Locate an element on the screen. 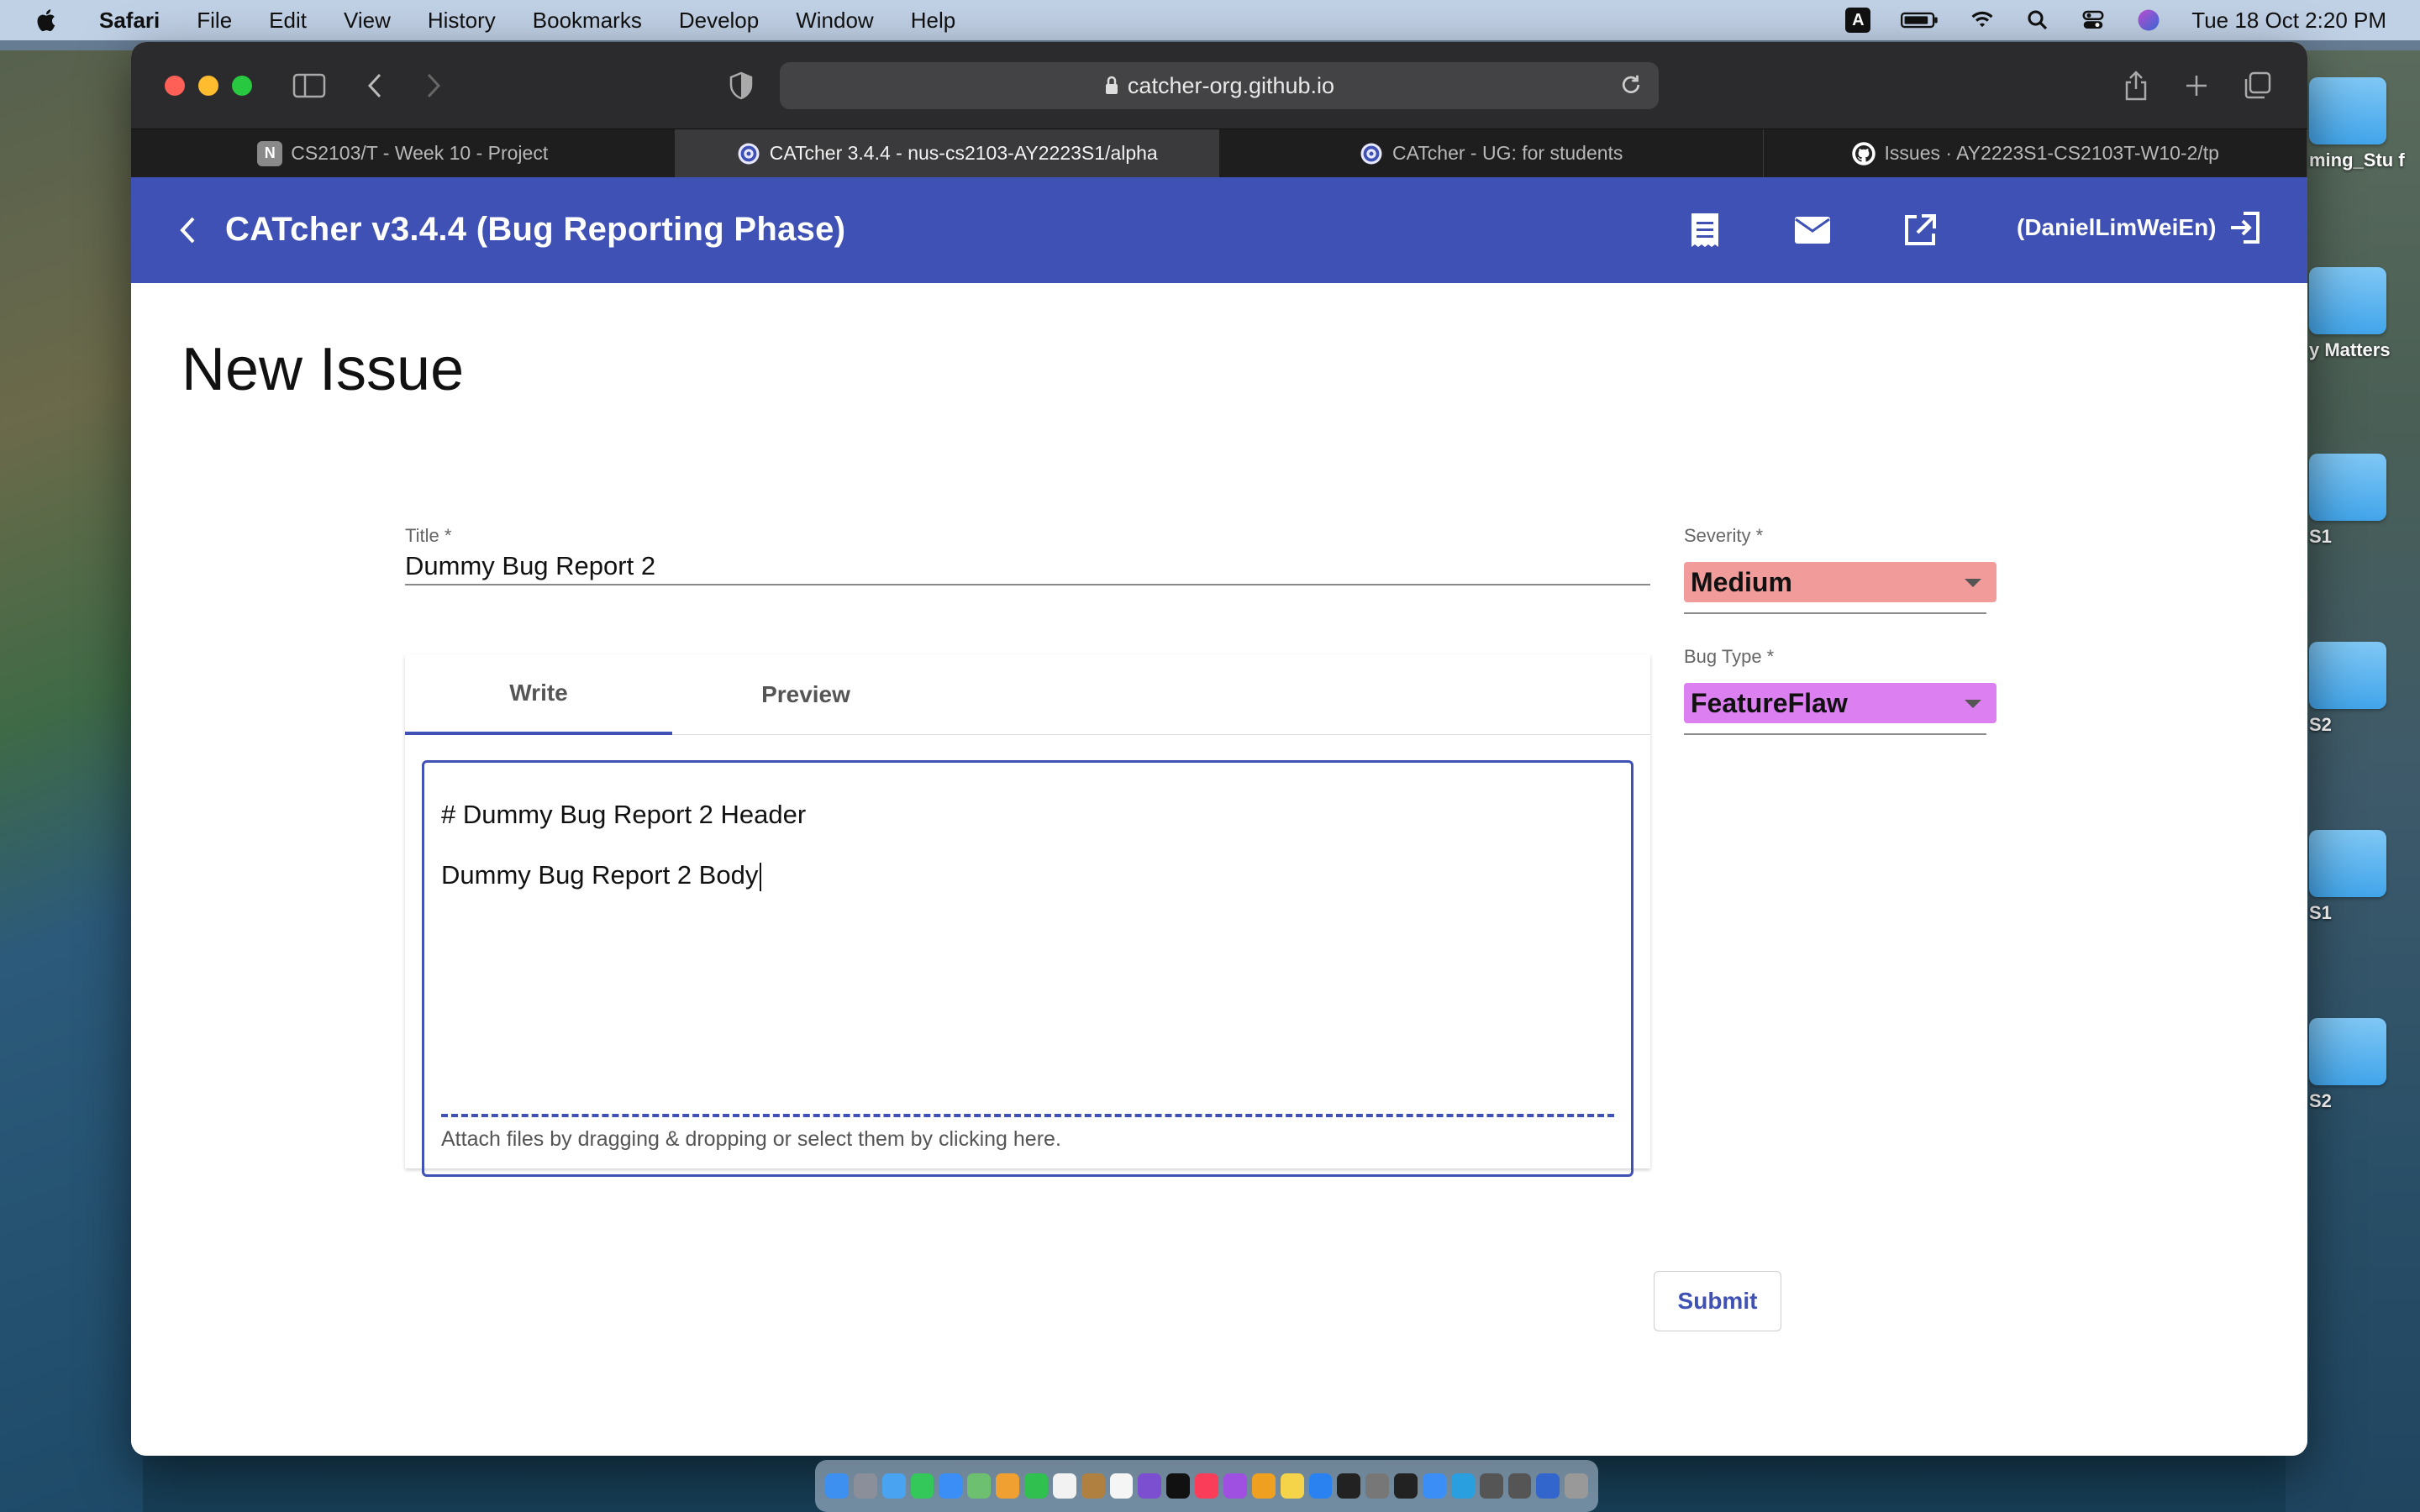  submit-button: Submit is located at coordinates (1717, 1301).